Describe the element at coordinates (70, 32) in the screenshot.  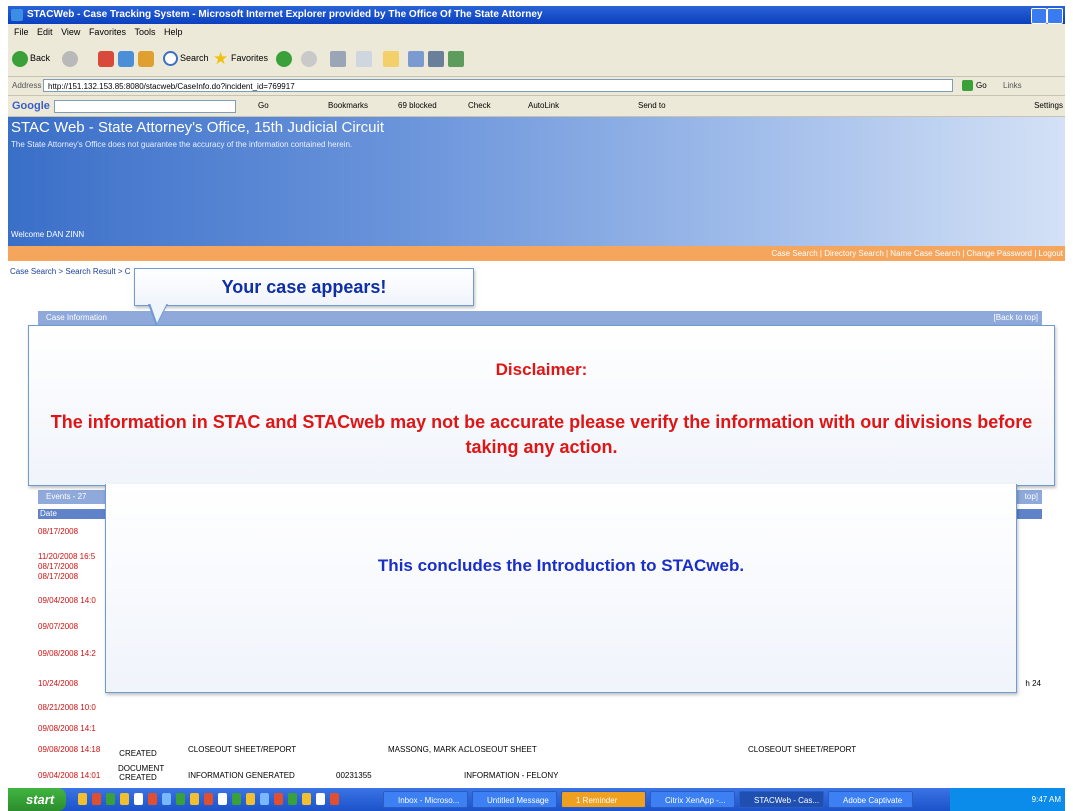
I see `menu-view: View` at that location.